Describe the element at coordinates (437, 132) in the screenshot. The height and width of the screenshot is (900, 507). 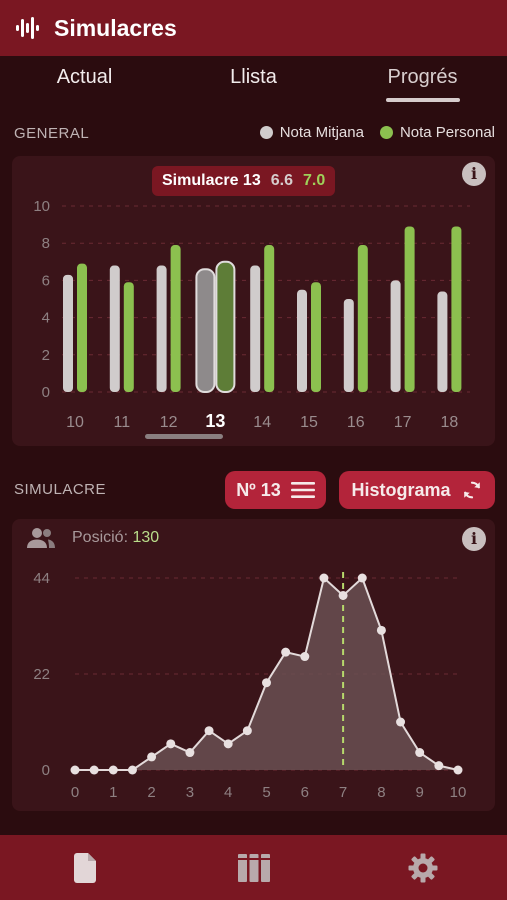
I see `legend-item-personal: Nota Personal` at that location.